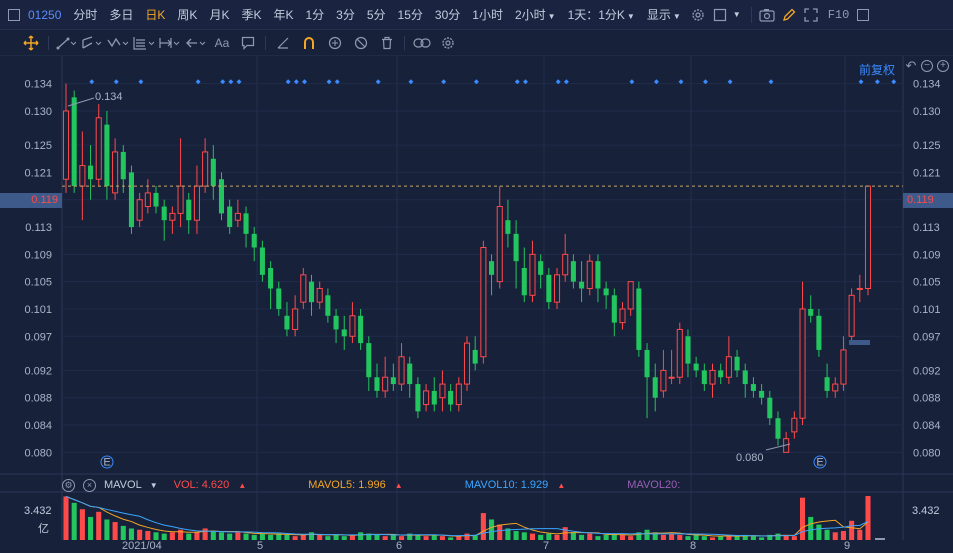 The height and width of the screenshot is (553, 953). What do you see at coordinates (811, 15) in the screenshot?
I see `fullscreen-icon` at bounding box center [811, 15].